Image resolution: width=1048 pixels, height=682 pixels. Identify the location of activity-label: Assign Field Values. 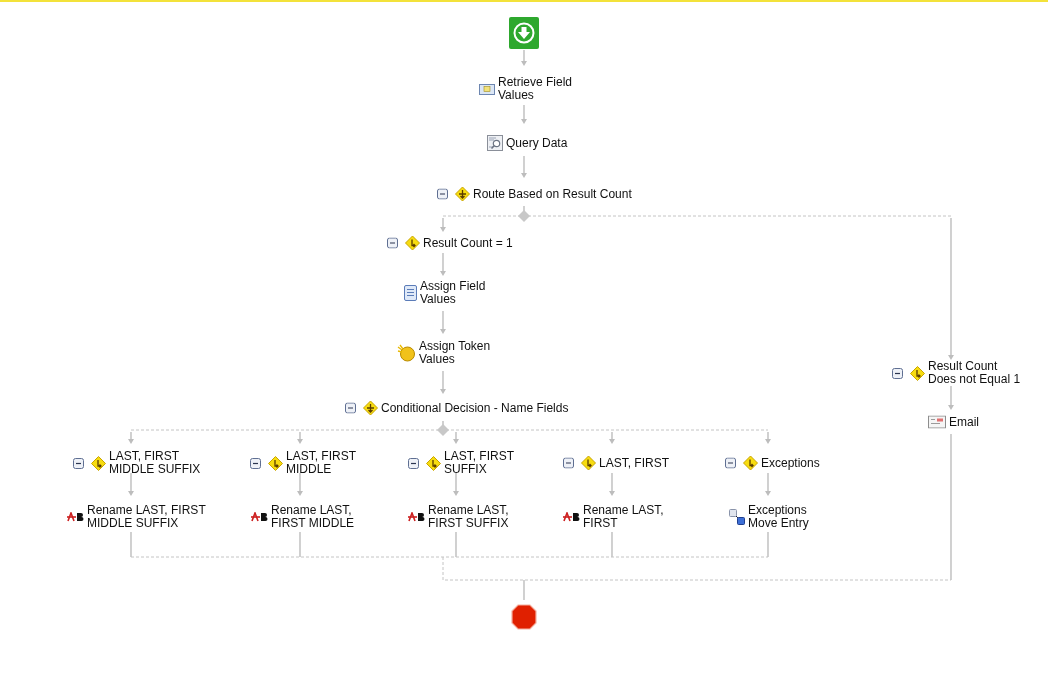
(453, 293).